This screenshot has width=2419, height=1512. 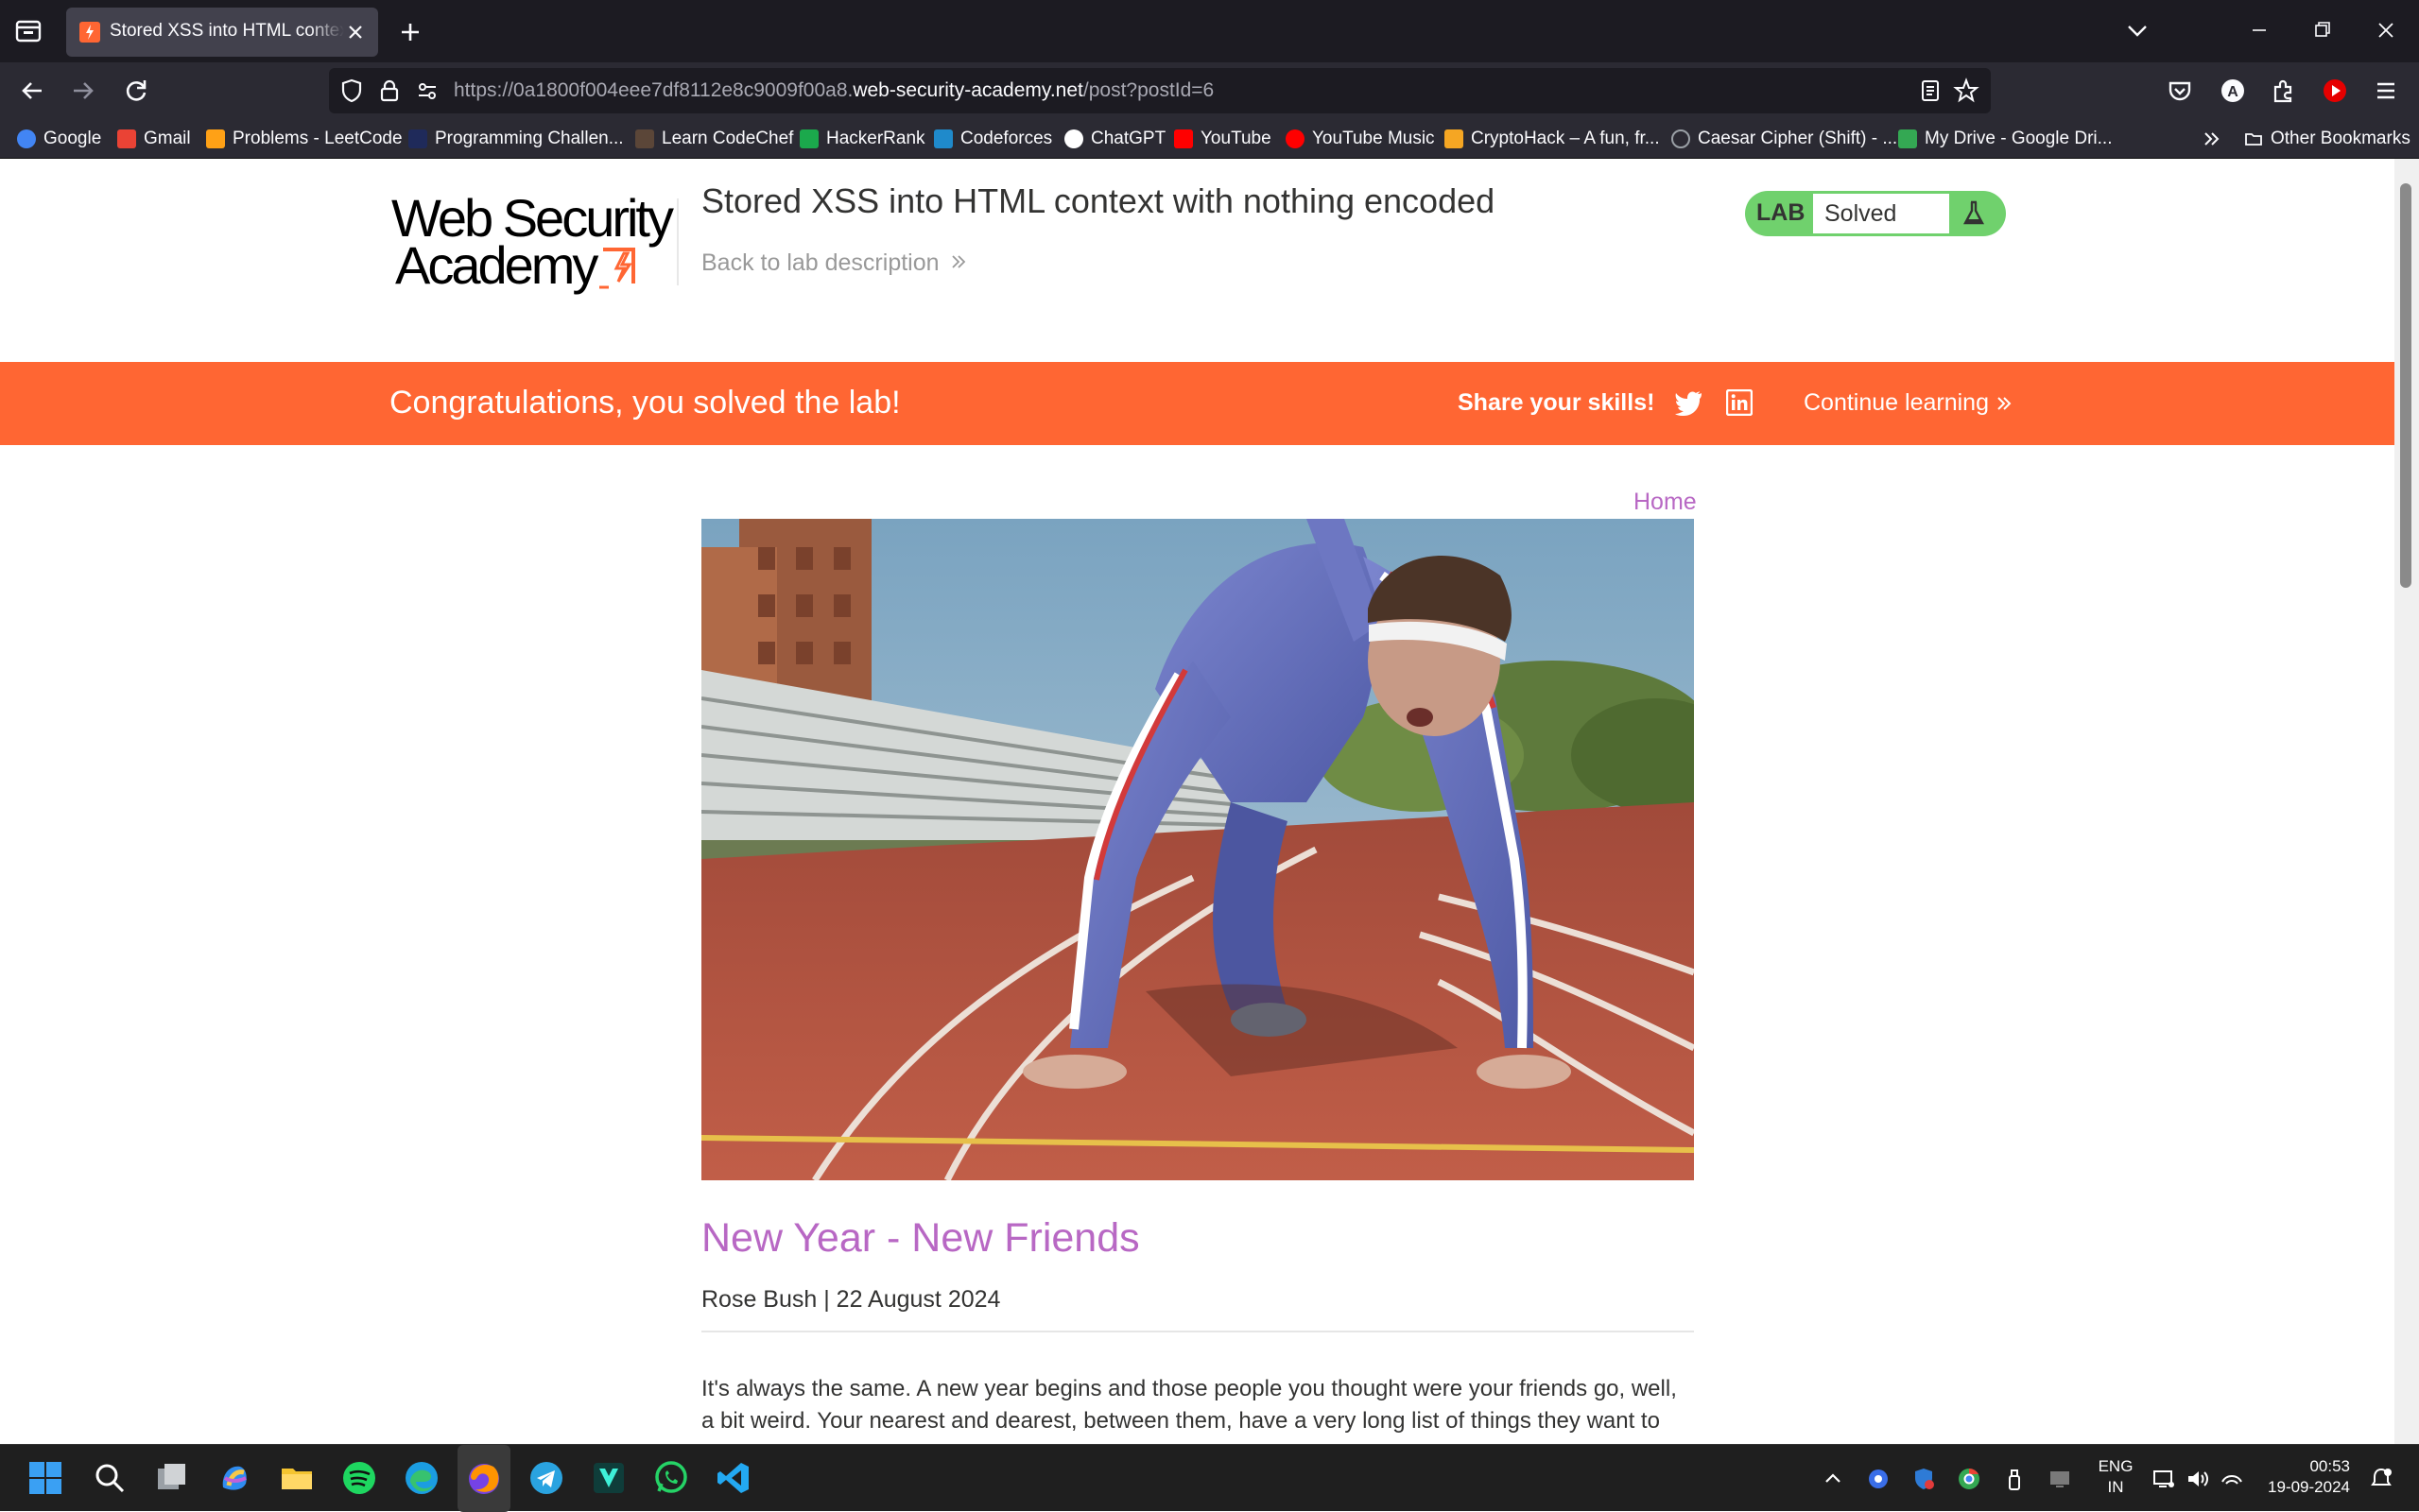 I want to click on logo-line2: Academy, so click(x=497, y=265).